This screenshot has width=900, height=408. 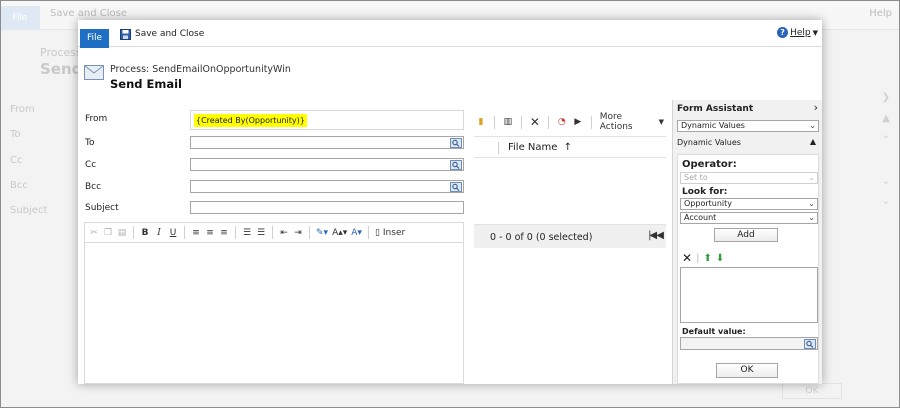 I want to click on assistant-mode-dropdown: Dynamic Values ⌄, so click(x=748, y=126).